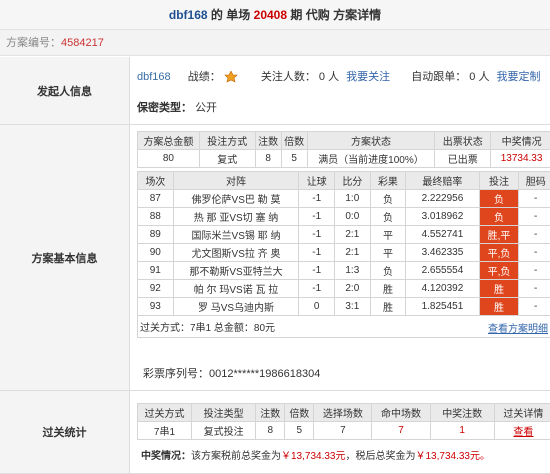  Describe the element at coordinates (329, 77) in the screenshot. I see `followers-count: 0 人` at that location.